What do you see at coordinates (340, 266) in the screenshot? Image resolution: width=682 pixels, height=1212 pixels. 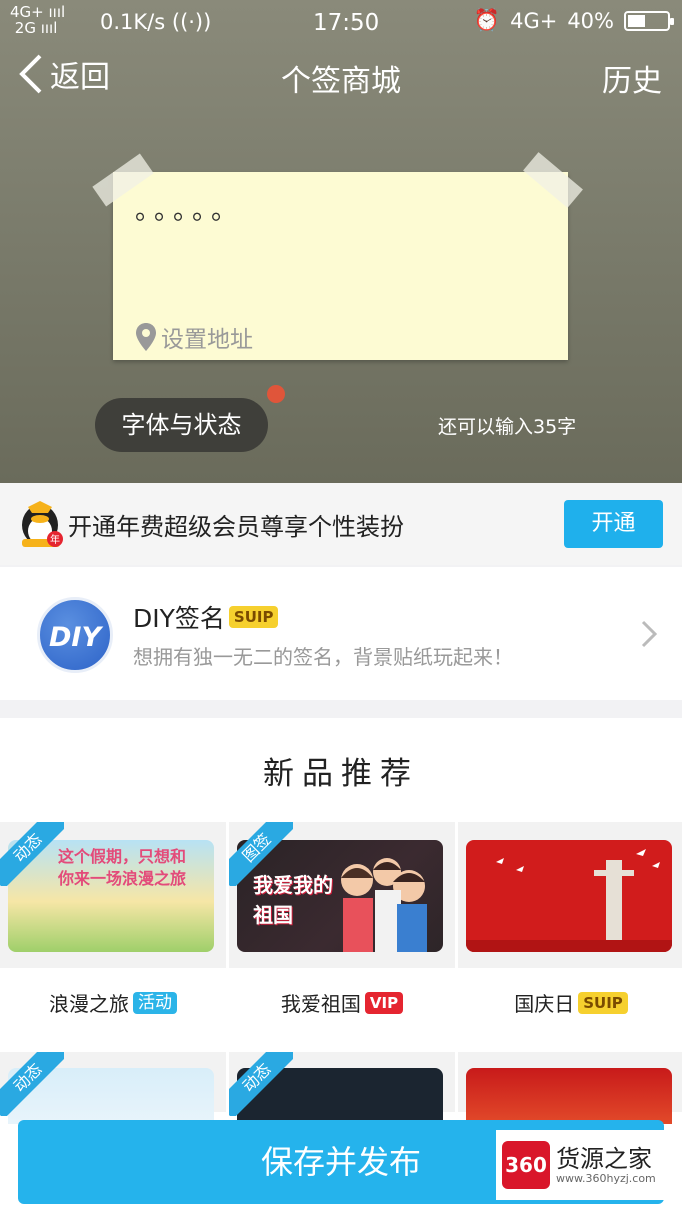 I see `signature-note: 。。。。。 设置地址` at bounding box center [340, 266].